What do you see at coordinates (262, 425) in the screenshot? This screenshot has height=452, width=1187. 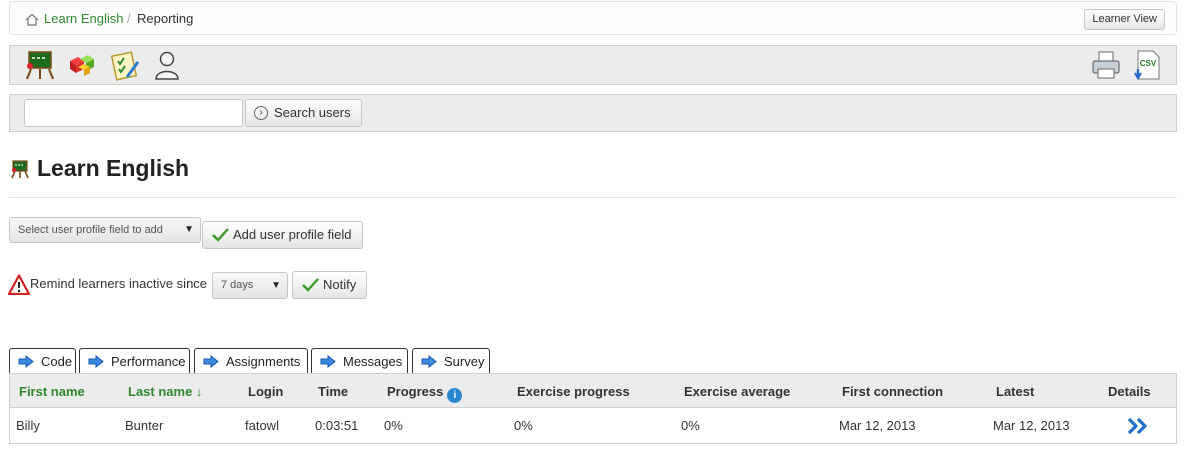 I see `cell-login: fatowl` at bounding box center [262, 425].